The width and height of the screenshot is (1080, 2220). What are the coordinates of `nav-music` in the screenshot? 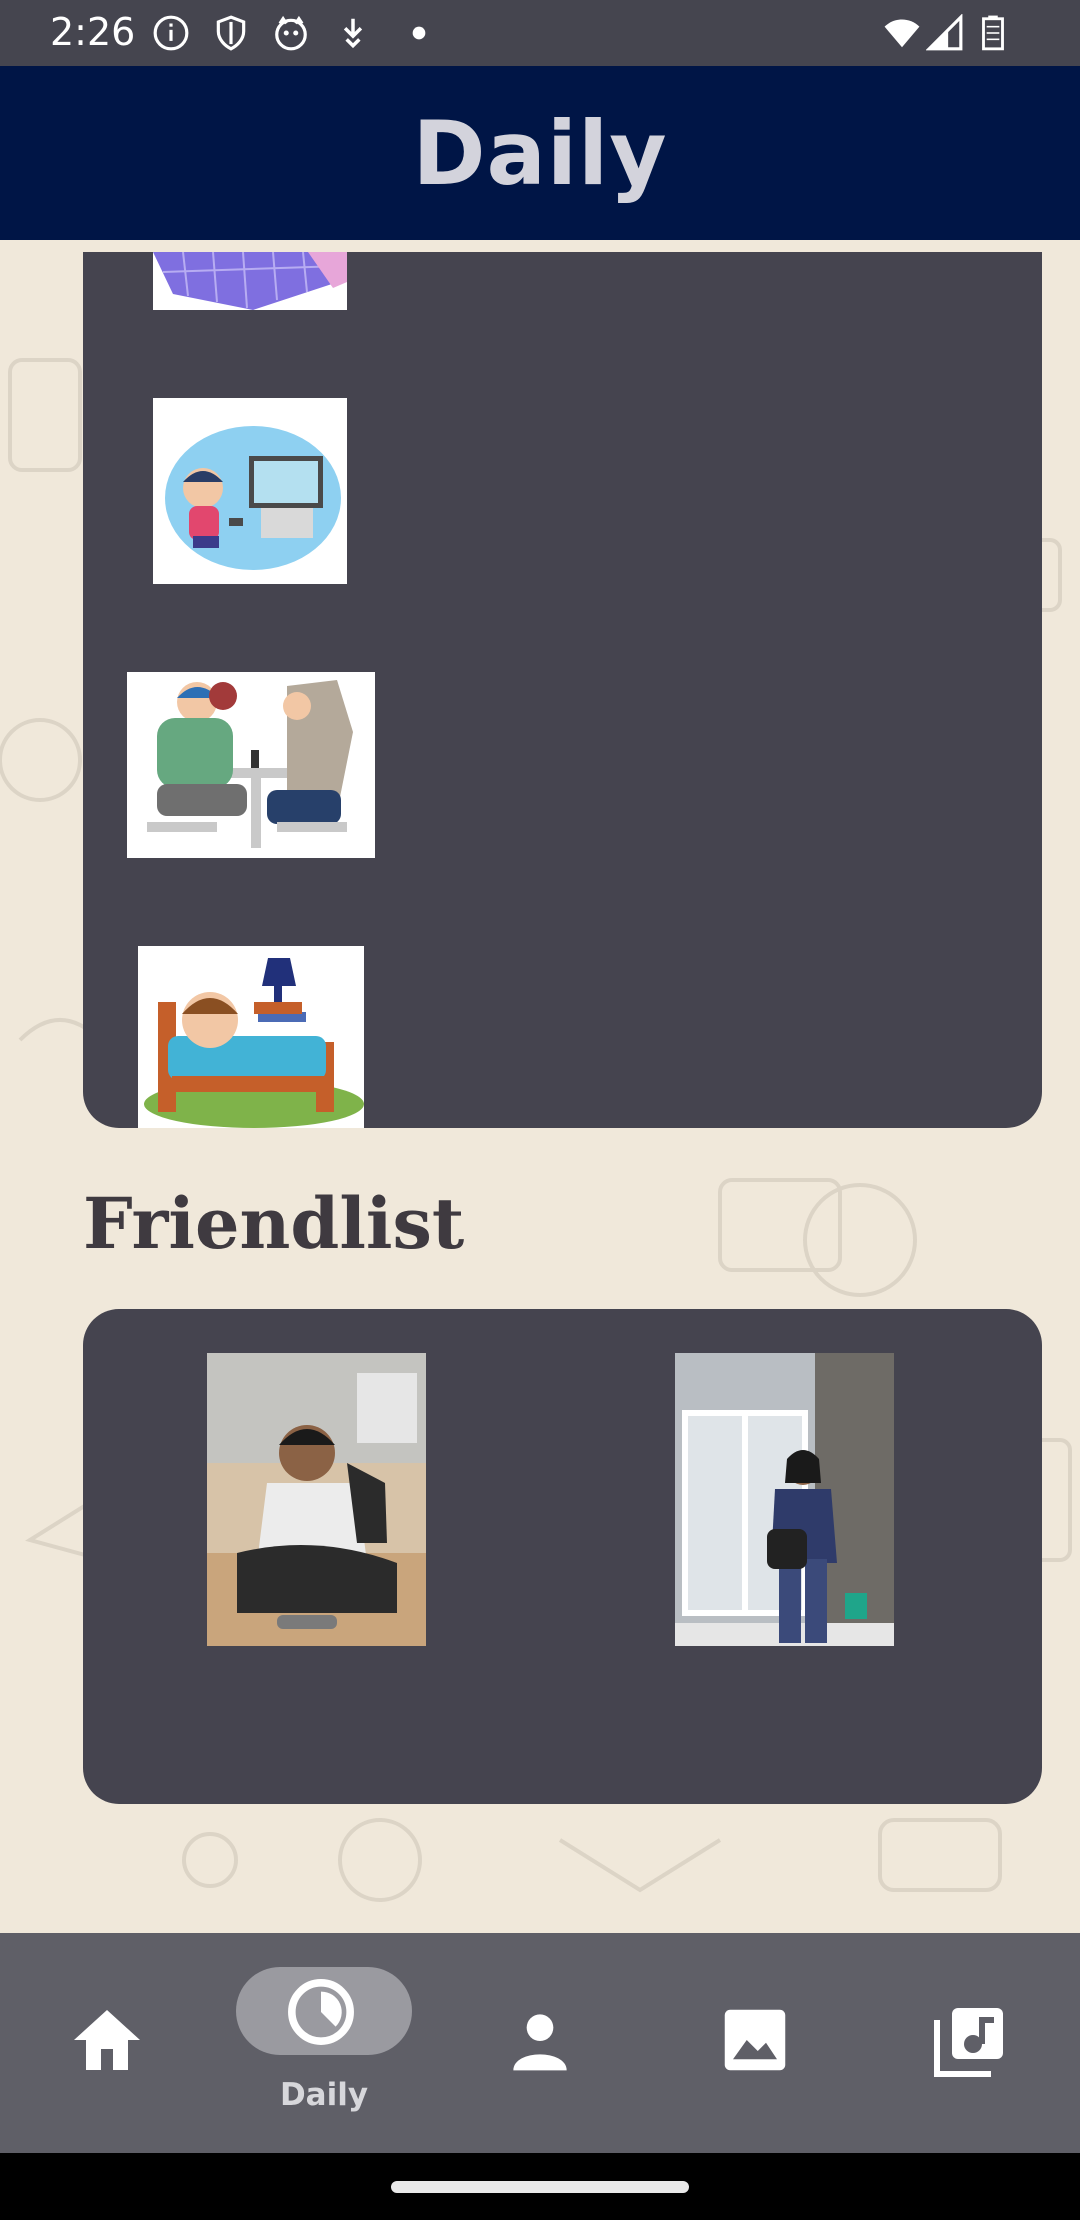 It's located at (972, 2043).